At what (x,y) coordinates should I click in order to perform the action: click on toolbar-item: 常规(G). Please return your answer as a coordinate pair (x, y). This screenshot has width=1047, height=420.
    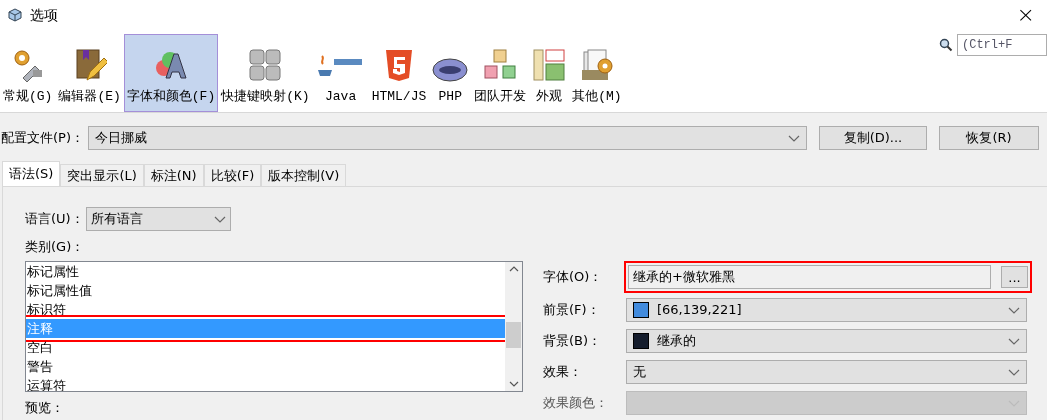
    Looking at the image, I should click on (28, 73).